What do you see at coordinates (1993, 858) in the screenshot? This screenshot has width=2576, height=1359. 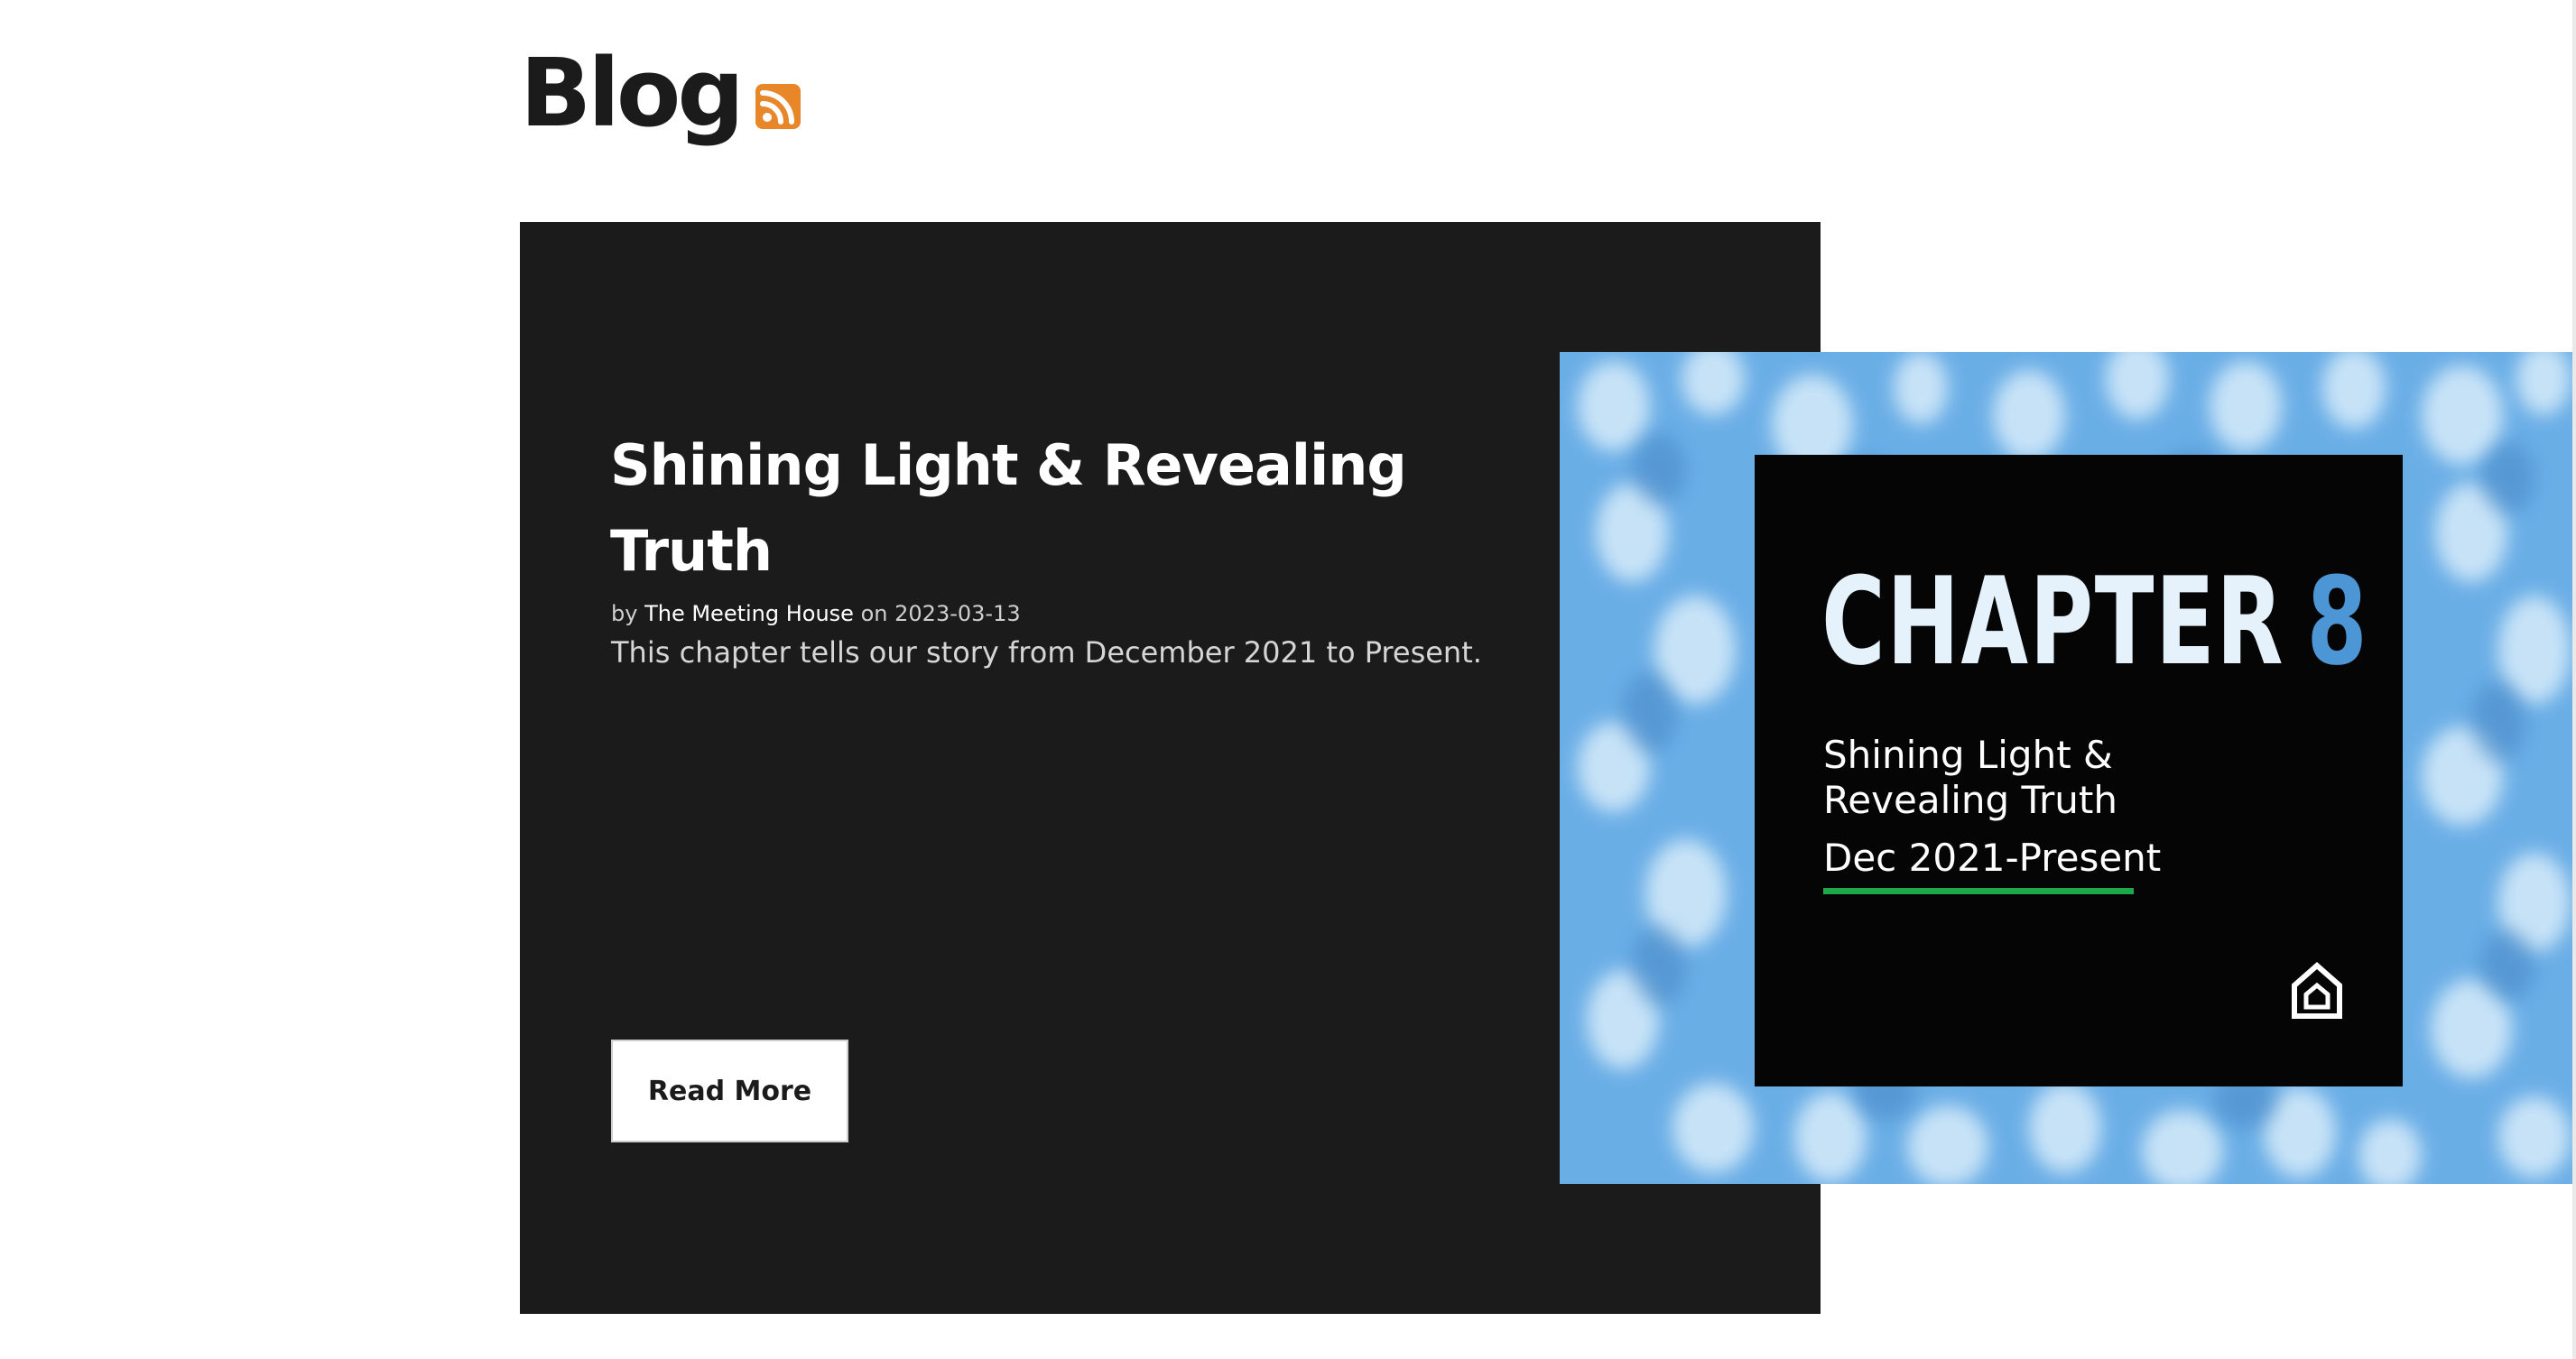 I see `chapter-dates: Dec 2021-Present` at bounding box center [1993, 858].